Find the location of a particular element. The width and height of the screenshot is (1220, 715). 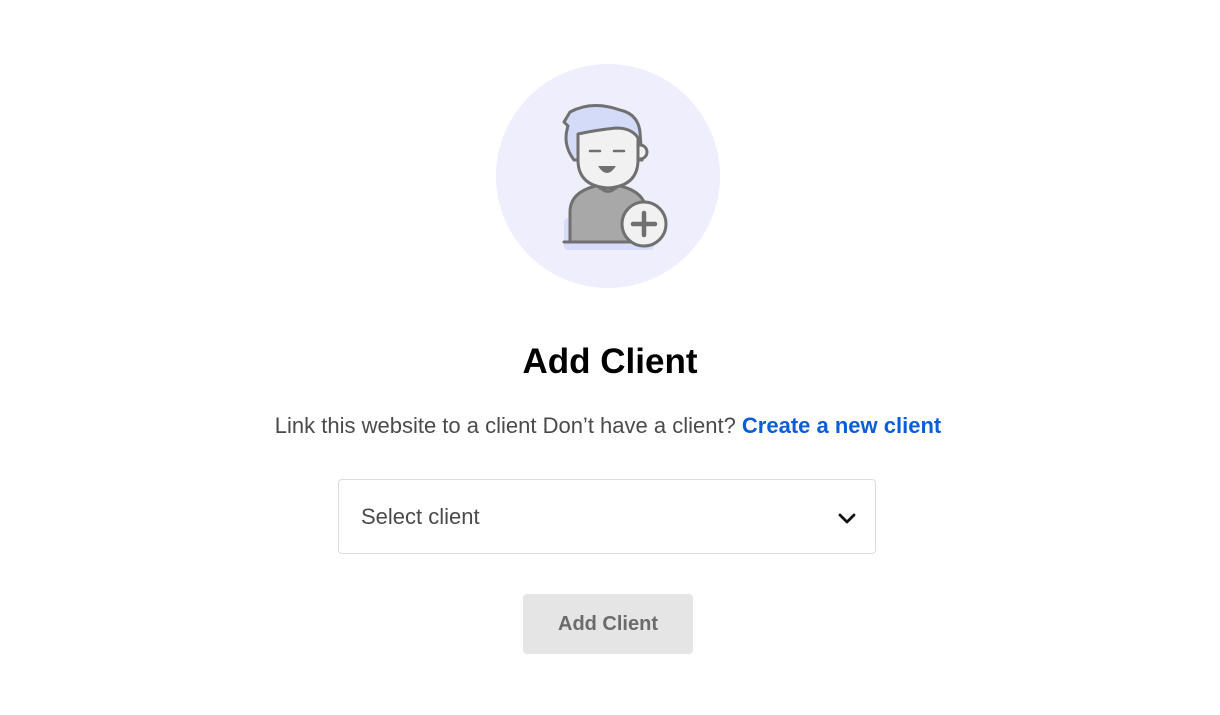

add-user-icon is located at coordinates (615, 177).